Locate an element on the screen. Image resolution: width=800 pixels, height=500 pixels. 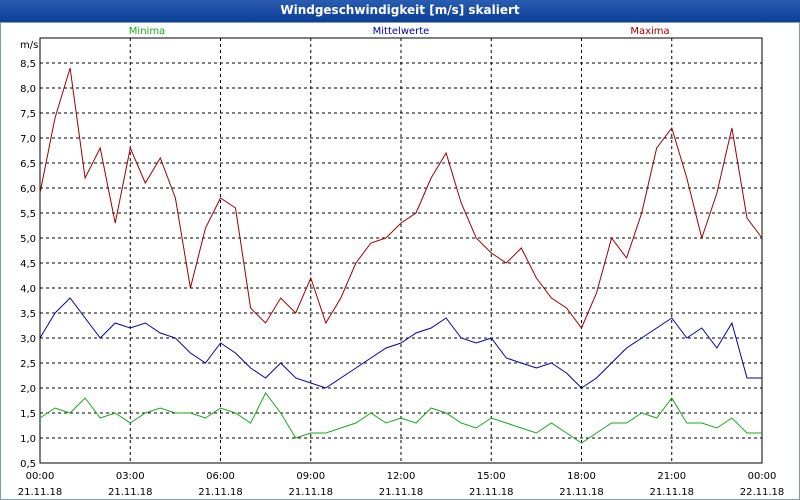
legend: Minima Mittelwerte Maxima is located at coordinates (399, 31).